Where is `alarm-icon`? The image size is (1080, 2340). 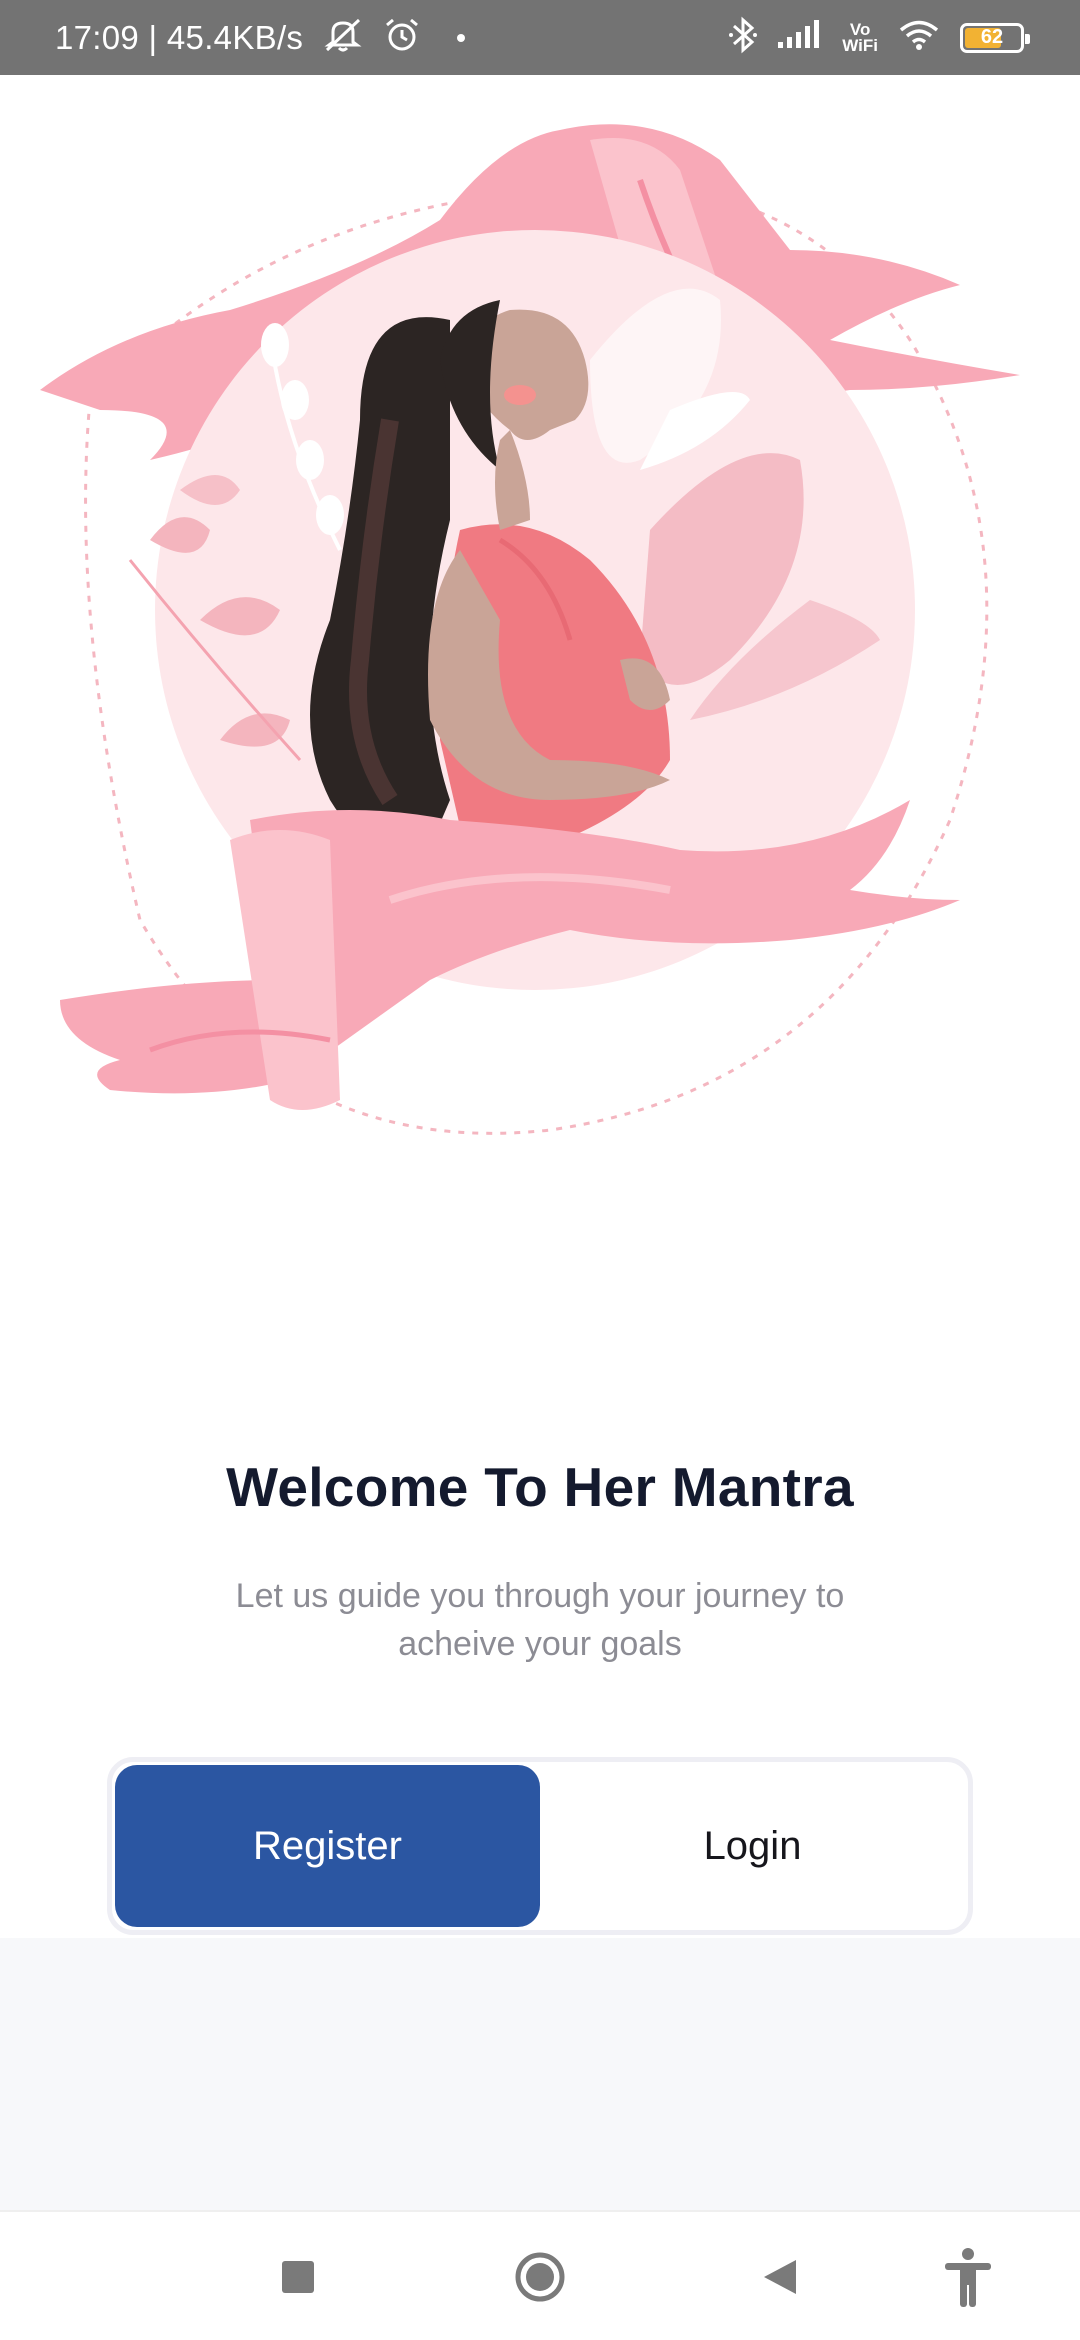 alarm-icon is located at coordinates (402, 37).